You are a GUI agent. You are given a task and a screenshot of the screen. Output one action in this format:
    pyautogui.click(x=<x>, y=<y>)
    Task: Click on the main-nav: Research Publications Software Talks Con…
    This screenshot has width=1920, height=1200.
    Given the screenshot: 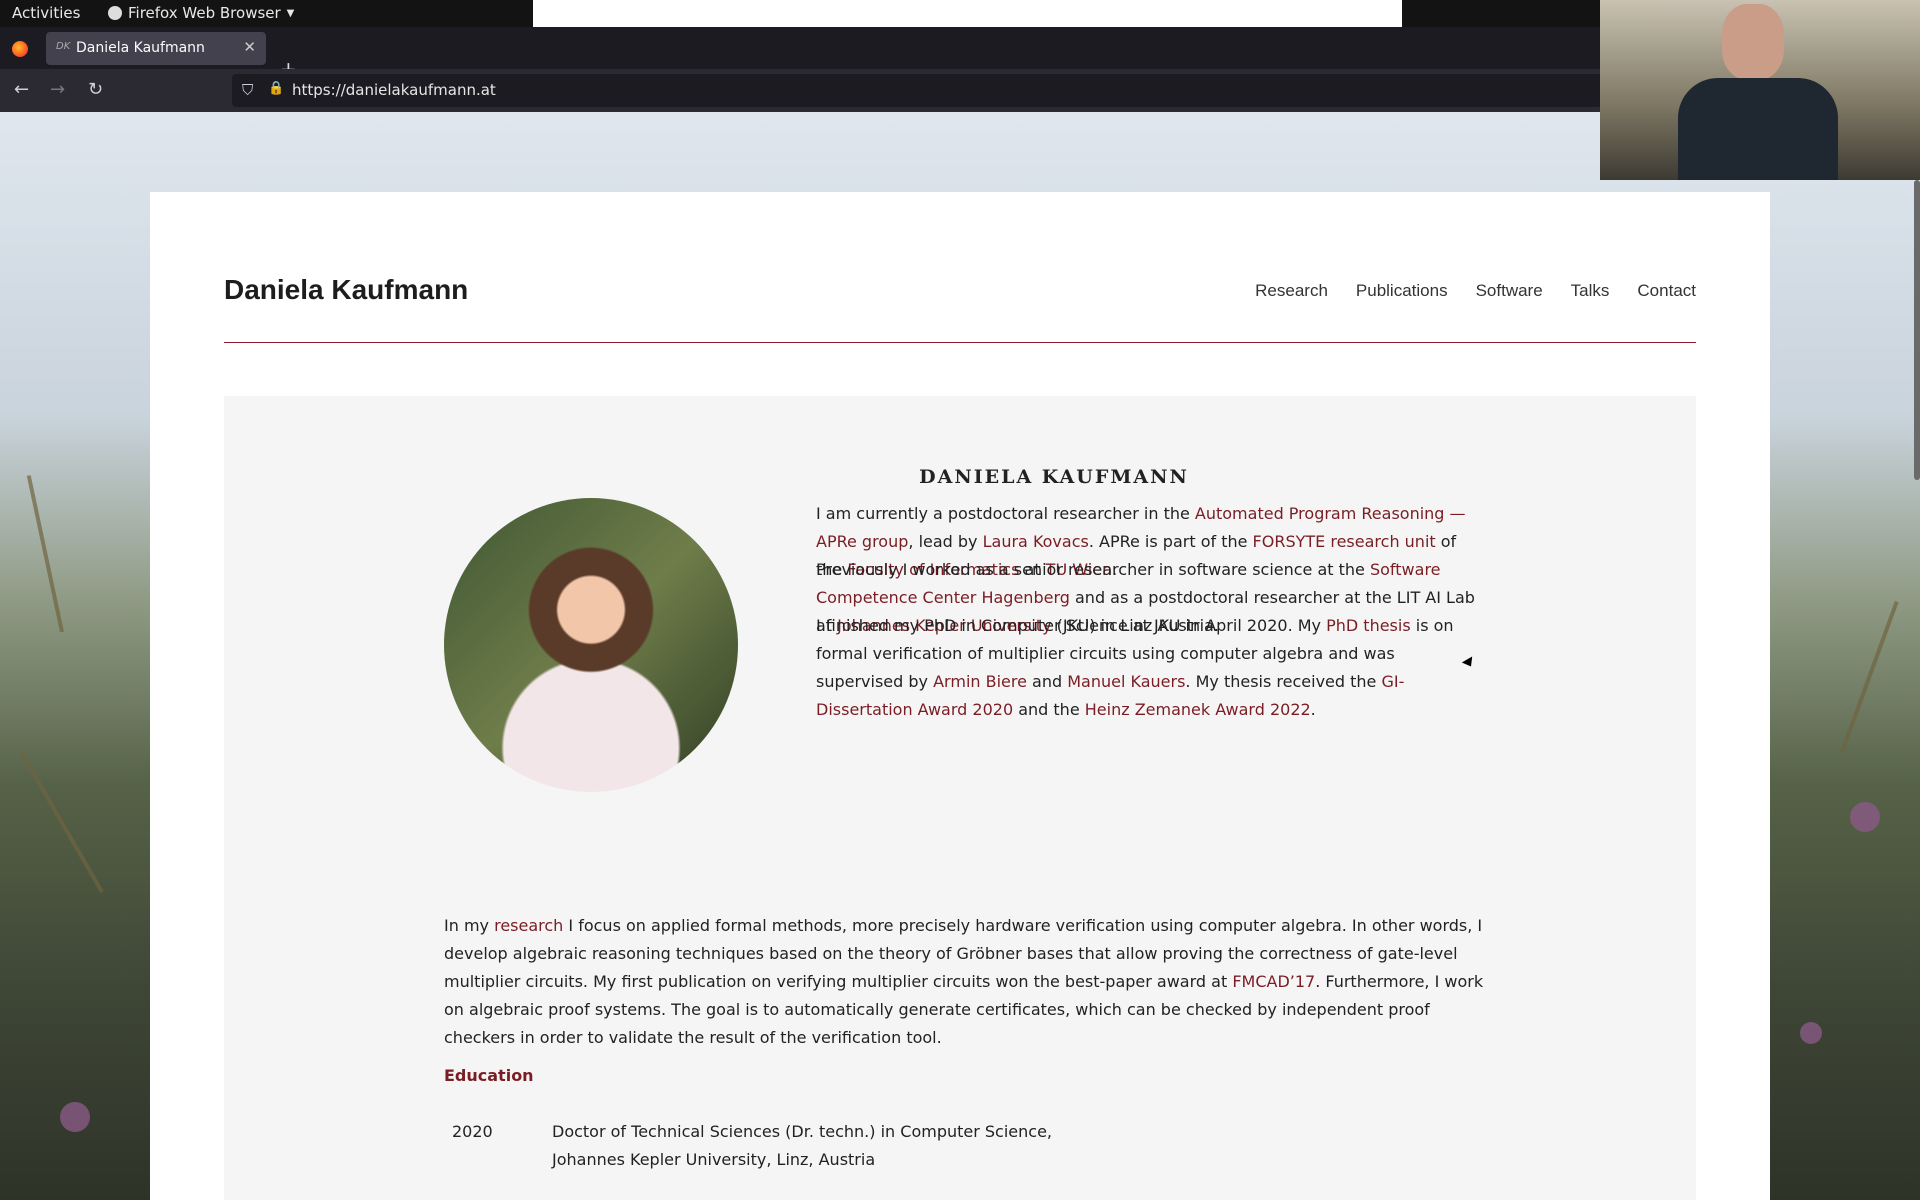 What is the action you would take?
    pyautogui.click(x=1475, y=291)
    